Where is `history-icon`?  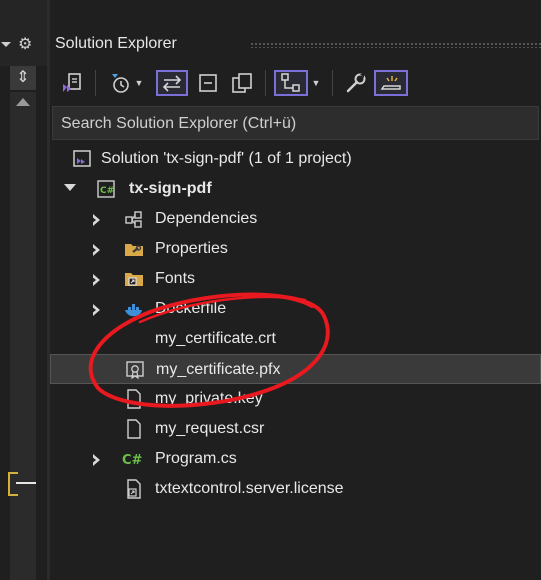
history-icon is located at coordinates (120, 83).